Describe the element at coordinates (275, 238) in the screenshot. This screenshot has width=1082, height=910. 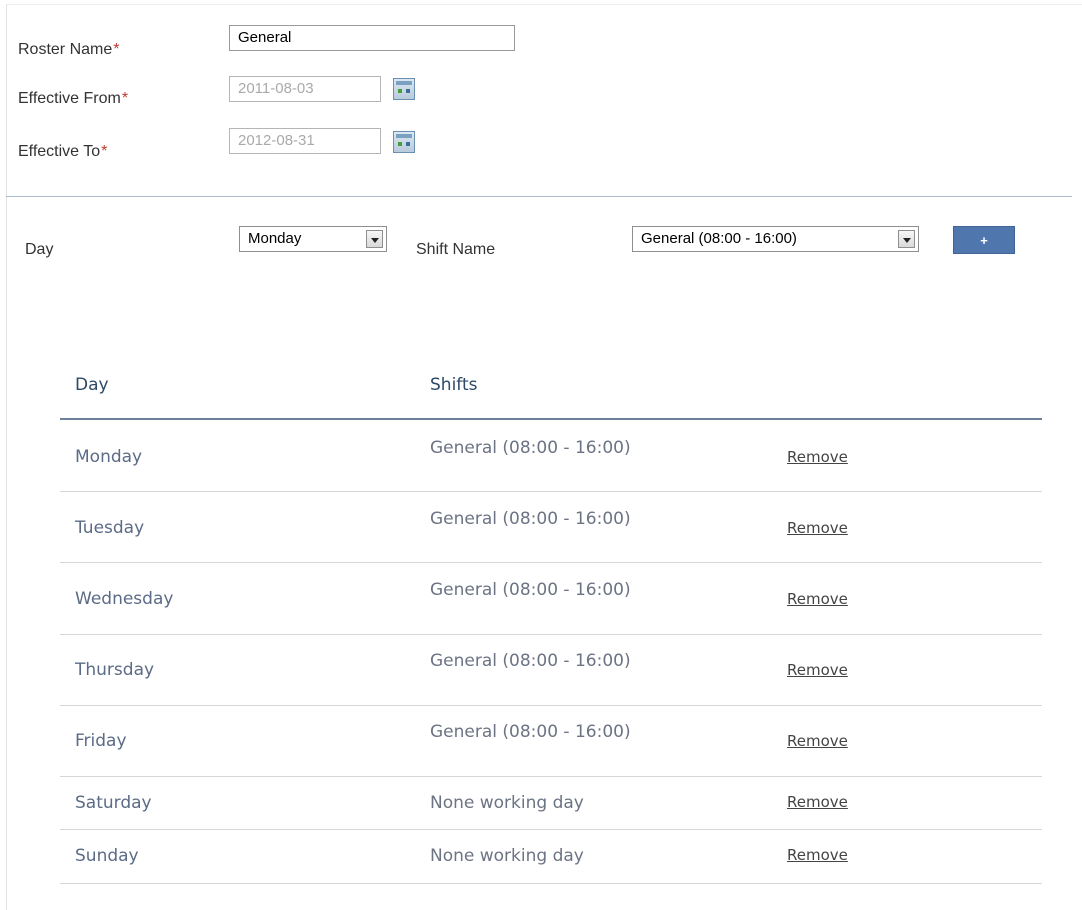
I see `day-select-value: Monday` at that location.